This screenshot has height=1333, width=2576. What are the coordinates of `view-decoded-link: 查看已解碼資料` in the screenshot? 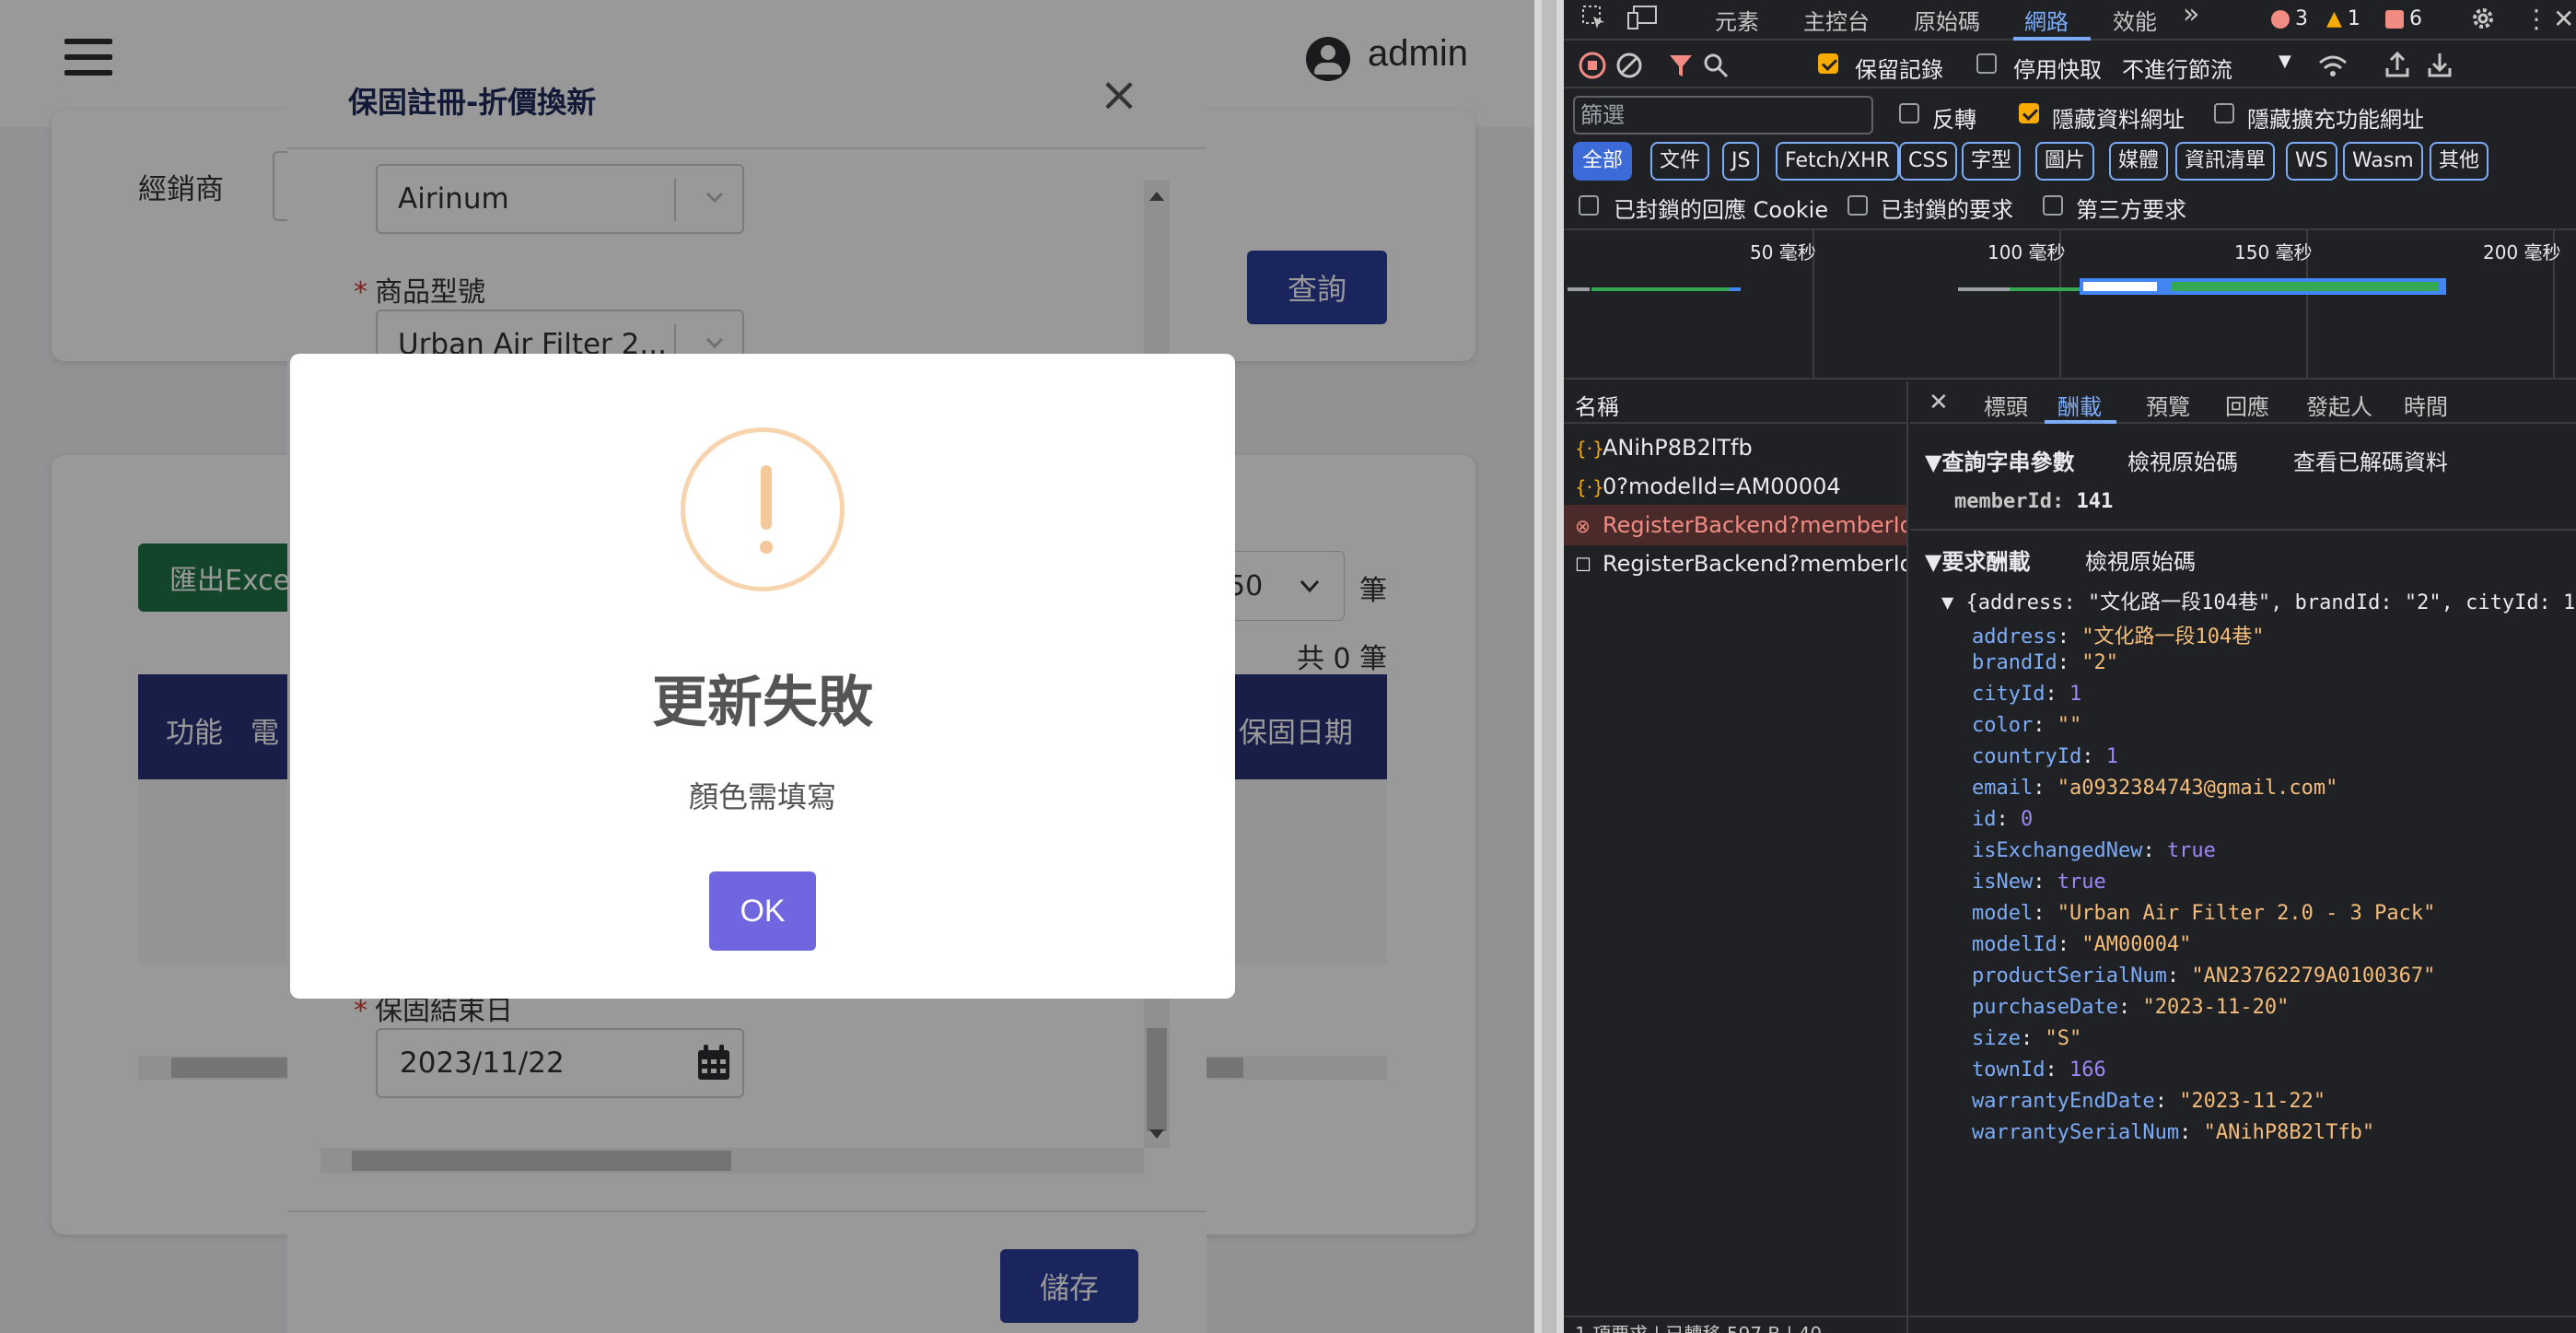 It's located at (2370, 460).